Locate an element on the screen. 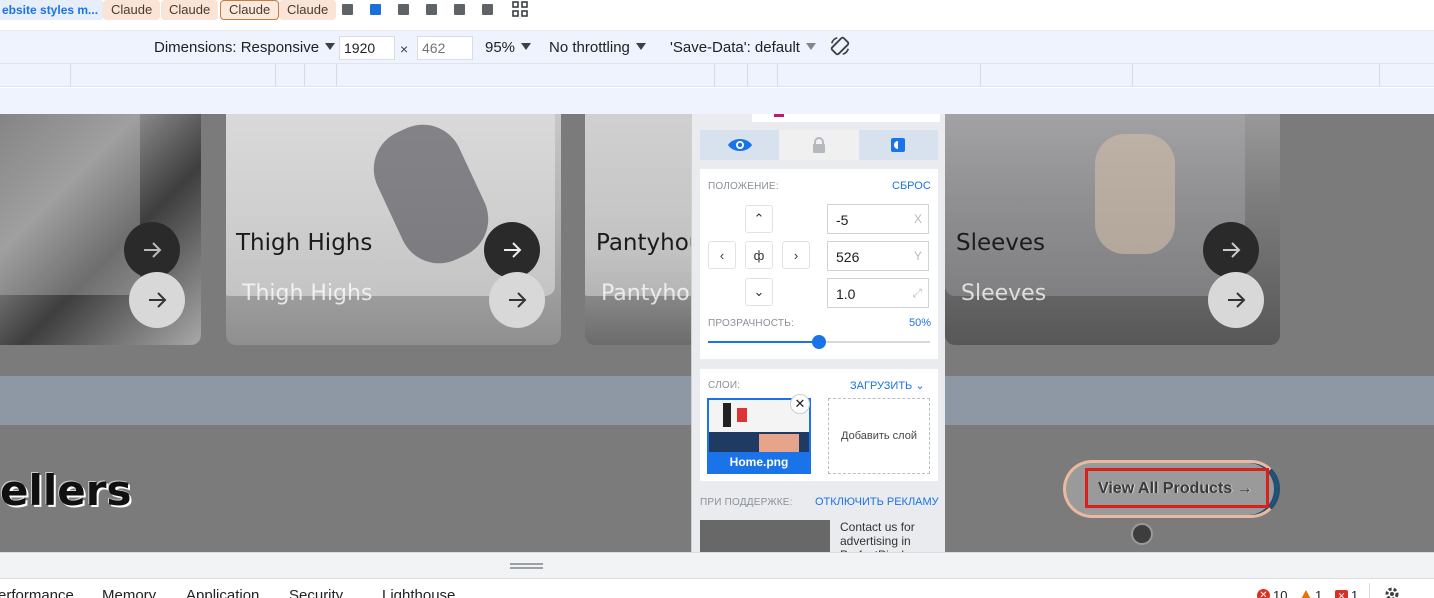 The image size is (1434, 598). divider is located at coordinates (1369, 590).